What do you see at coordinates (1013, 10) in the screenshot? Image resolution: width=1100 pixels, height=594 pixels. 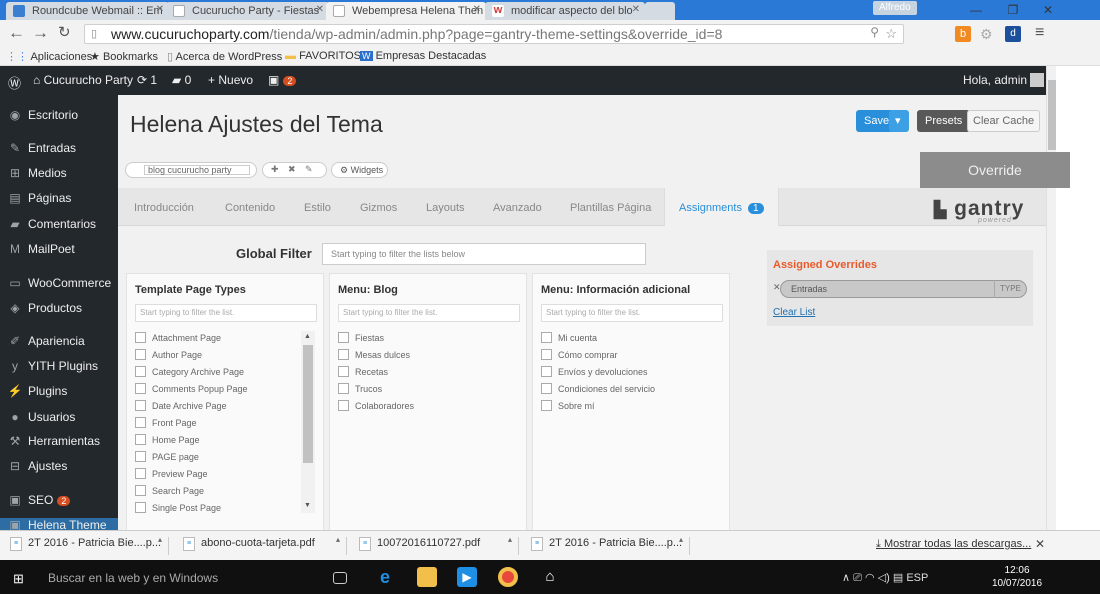 I see `restore-button: ❐` at bounding box center [1013, 10].